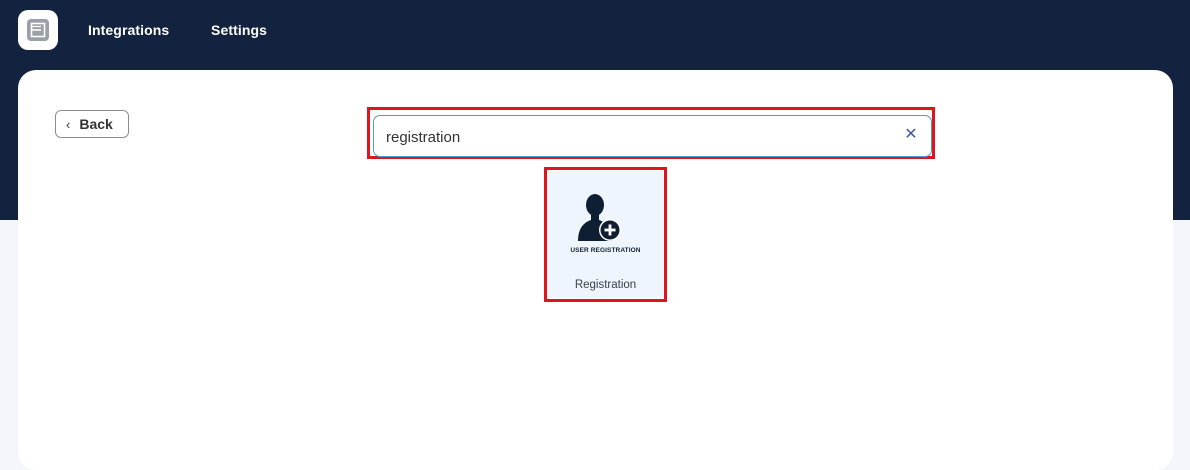 This screenshot has height=470, width=1190. I want to click on logo-icon, so click(38, 30).